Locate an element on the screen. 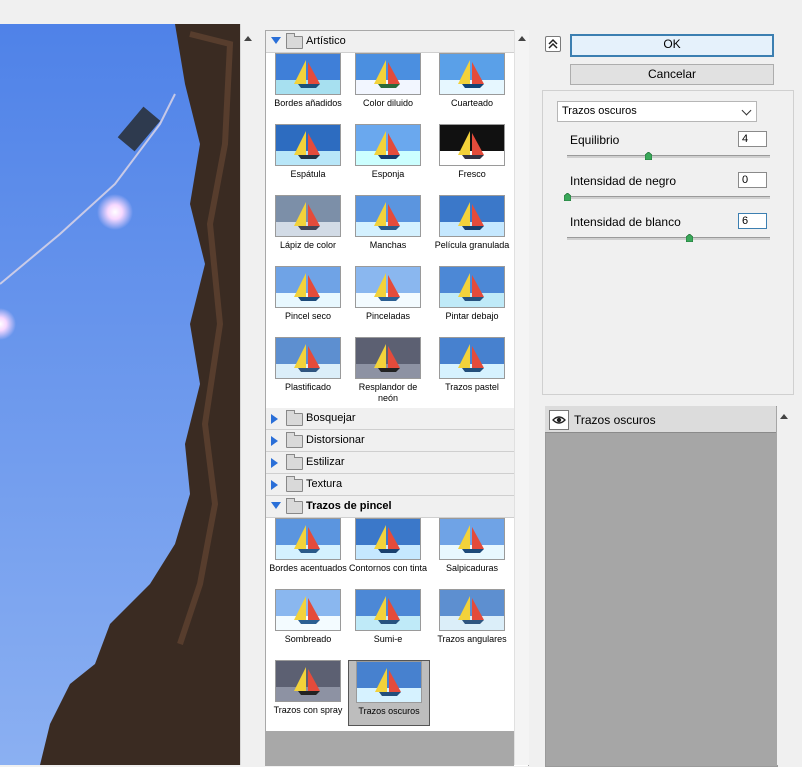 The image size is (802, 767). category-label: Trazos de pincel is located at coordinates (349, 506).